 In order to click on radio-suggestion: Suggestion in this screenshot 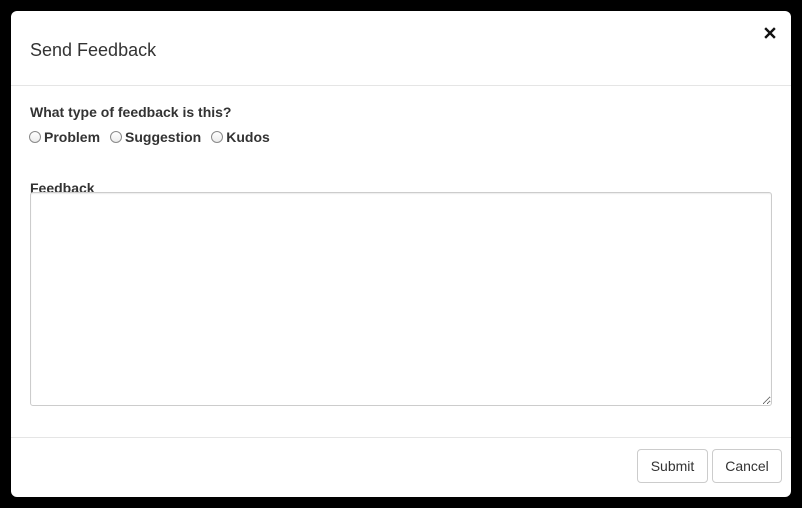, I will do `click(155, 137)`.